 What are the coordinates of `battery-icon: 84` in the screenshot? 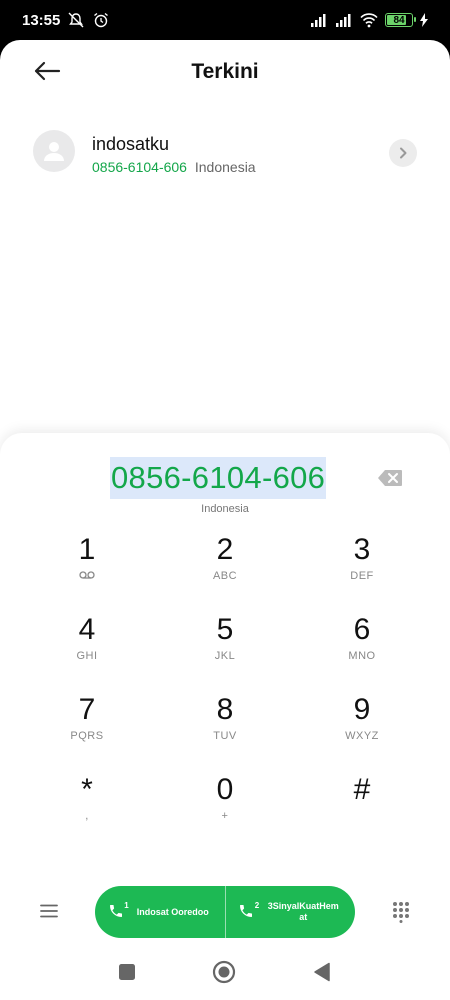 It's located at (400, 20).